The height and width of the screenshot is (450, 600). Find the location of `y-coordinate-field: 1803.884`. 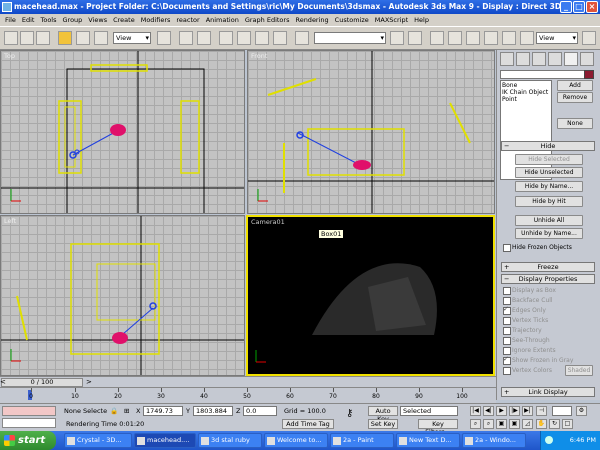

y-coordinate-field: 1803.884 is located at coordinates (213, 411).